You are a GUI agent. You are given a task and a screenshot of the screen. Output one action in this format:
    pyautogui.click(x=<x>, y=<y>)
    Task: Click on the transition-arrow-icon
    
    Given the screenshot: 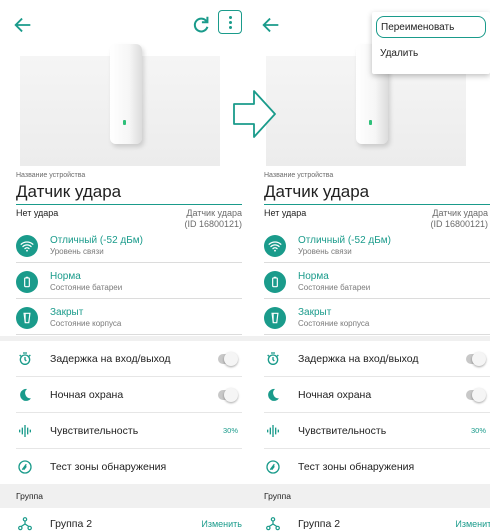 What is the action you would take?
    pyautogui.click(x=254, y=114)
    